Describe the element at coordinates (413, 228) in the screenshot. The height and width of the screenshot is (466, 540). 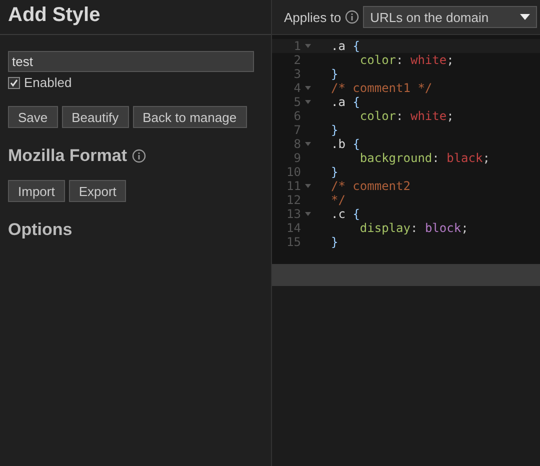
I see `code-line: display: block;` at that location.